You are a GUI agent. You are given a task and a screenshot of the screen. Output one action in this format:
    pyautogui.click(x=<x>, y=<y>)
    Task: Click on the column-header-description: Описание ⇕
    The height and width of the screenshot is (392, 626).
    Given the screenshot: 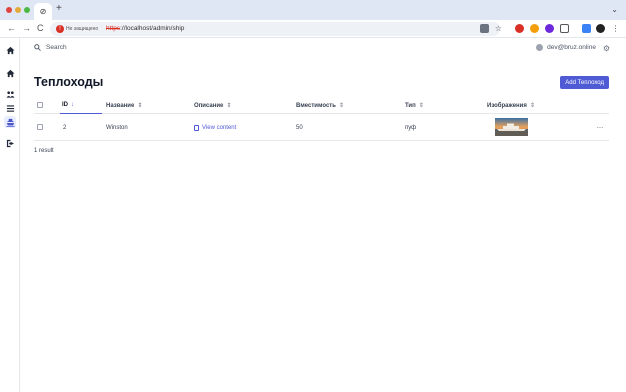 What is the action you would take?
    pyautogui.click(x=212, y=105)
    